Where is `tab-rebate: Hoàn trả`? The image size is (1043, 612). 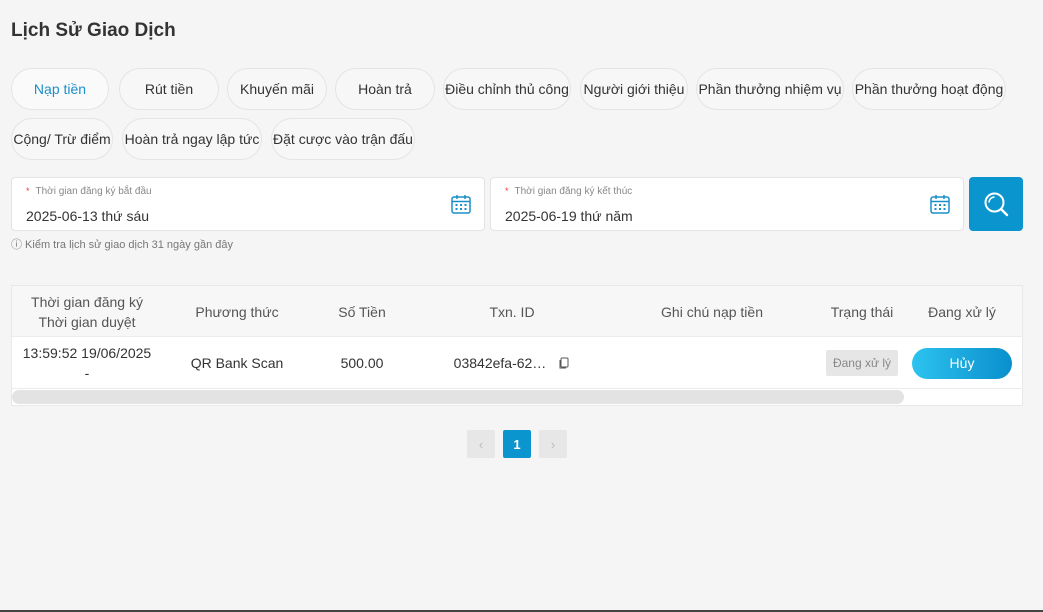 tab-rebate: Hoàn trả is located at coordinates (385, 89).